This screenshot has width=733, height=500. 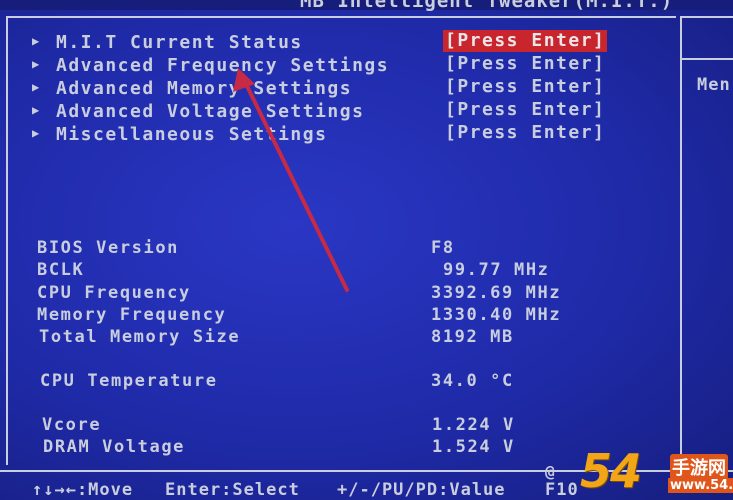 I want to click on hint-value: +/-/PU/PD:Value, so click(x=421, y=490).